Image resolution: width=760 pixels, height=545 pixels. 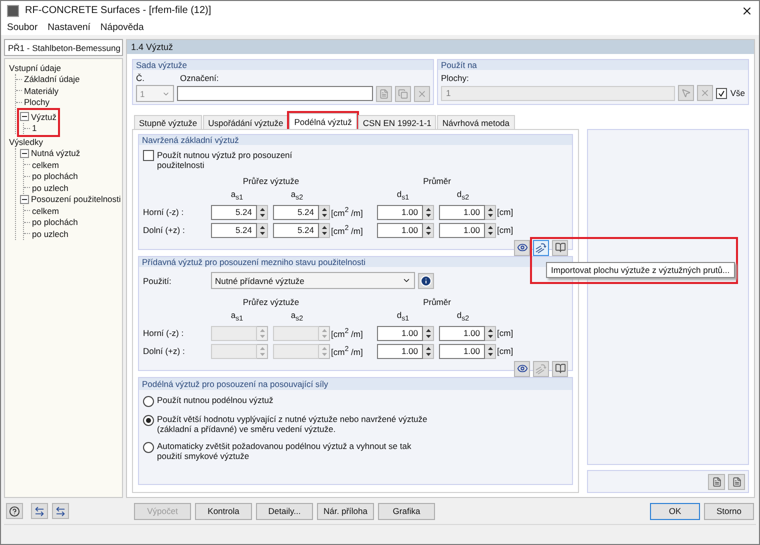 I want to click on tree-item: Materiály, so click(x=41, y=91).